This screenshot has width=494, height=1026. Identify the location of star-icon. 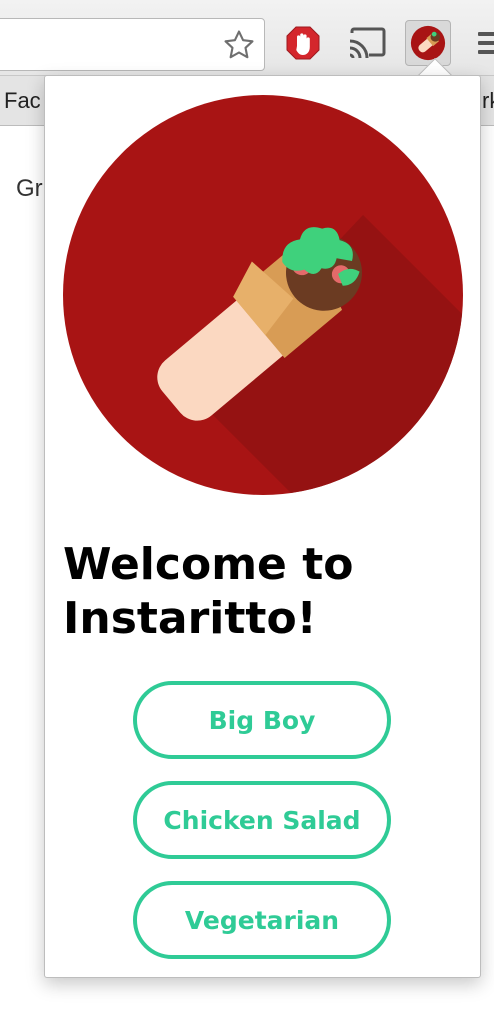
(239, 45).